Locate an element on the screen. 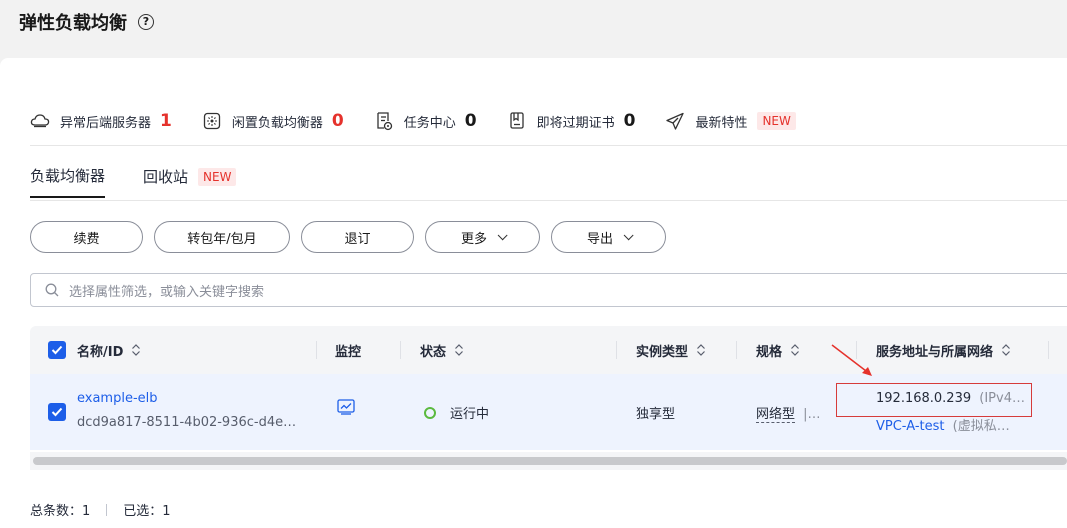  col-spec-label: 规格 is located at coordinates (769, 352).